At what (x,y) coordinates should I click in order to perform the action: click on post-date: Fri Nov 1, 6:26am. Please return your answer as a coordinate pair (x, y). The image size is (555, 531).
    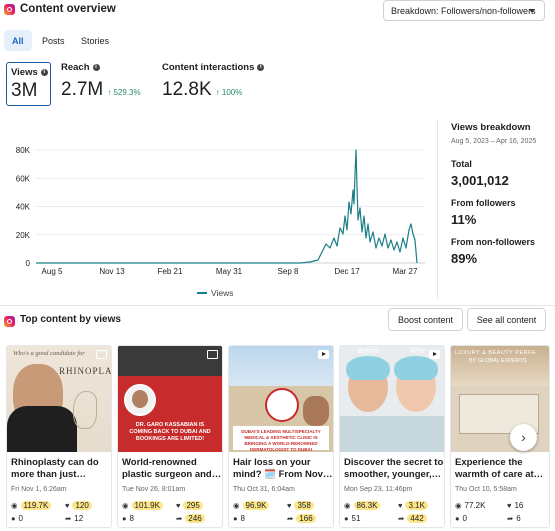
    Looking at the image, I should click on (39, 489).